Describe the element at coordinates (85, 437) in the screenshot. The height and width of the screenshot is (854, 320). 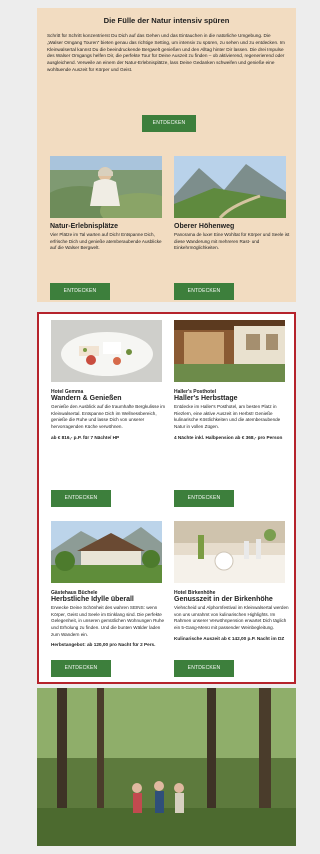
I see `offer-price: ab € 816,- p.P. für 7 Nächte/ HP` at that location.